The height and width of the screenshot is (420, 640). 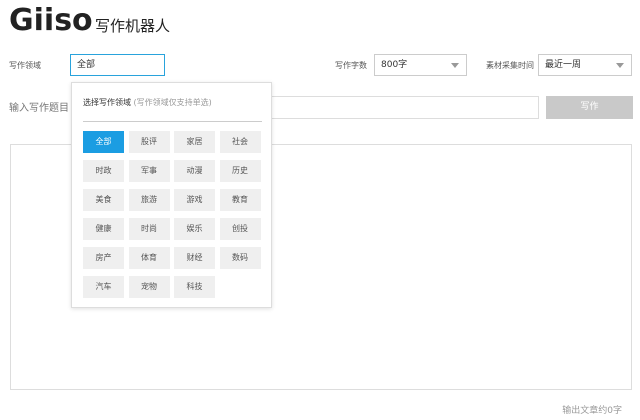 I want to click on category-option: 股评, so click(x=149, y=142).